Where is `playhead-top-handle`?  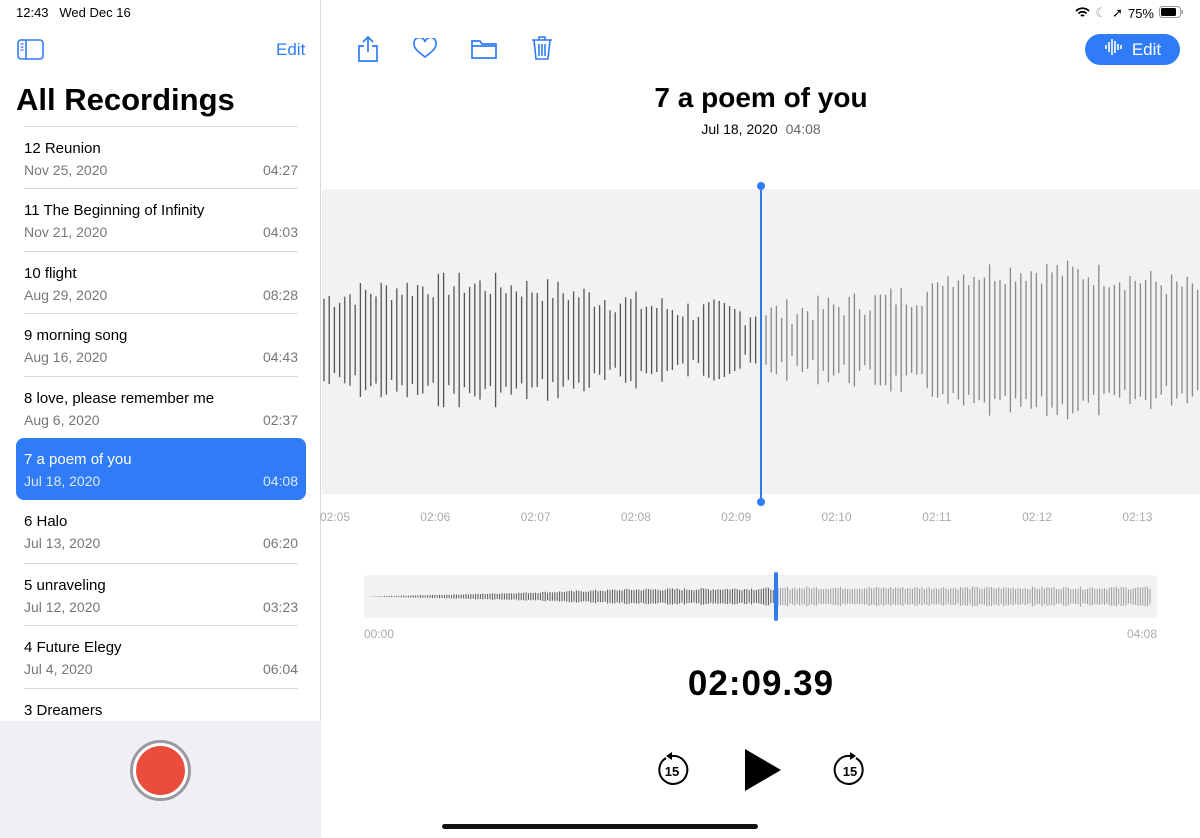 playhead-top-handle is located at coordinates (761, 186).